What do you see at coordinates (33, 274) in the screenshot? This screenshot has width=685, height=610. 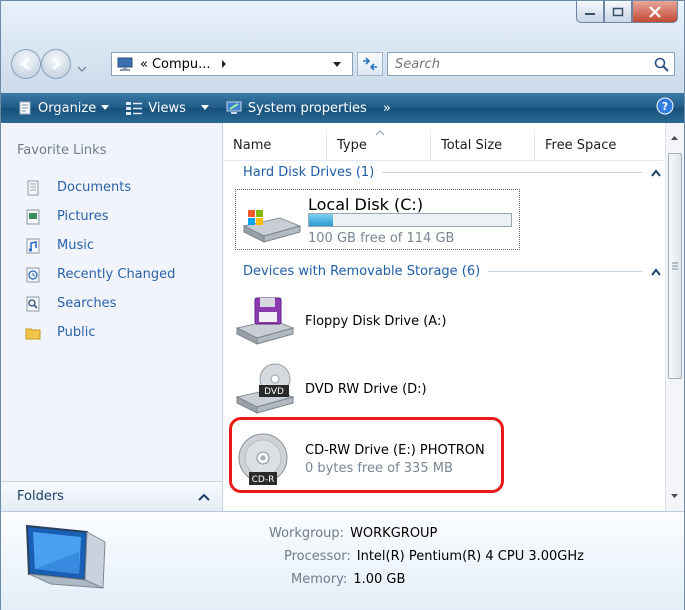 I see `recently-changed-icon` at bounding box center [33, 274].